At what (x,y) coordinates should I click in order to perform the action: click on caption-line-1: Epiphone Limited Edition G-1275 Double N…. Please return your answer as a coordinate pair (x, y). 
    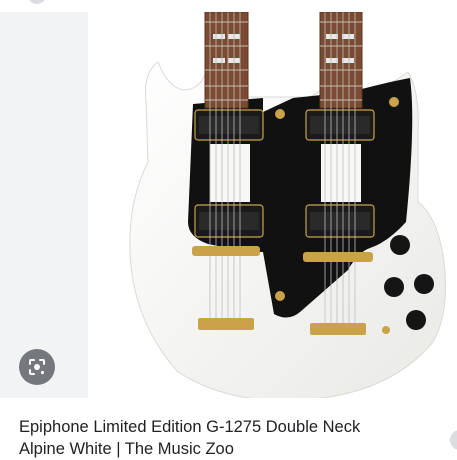
    Looking at the image, I should click on (190, 427).